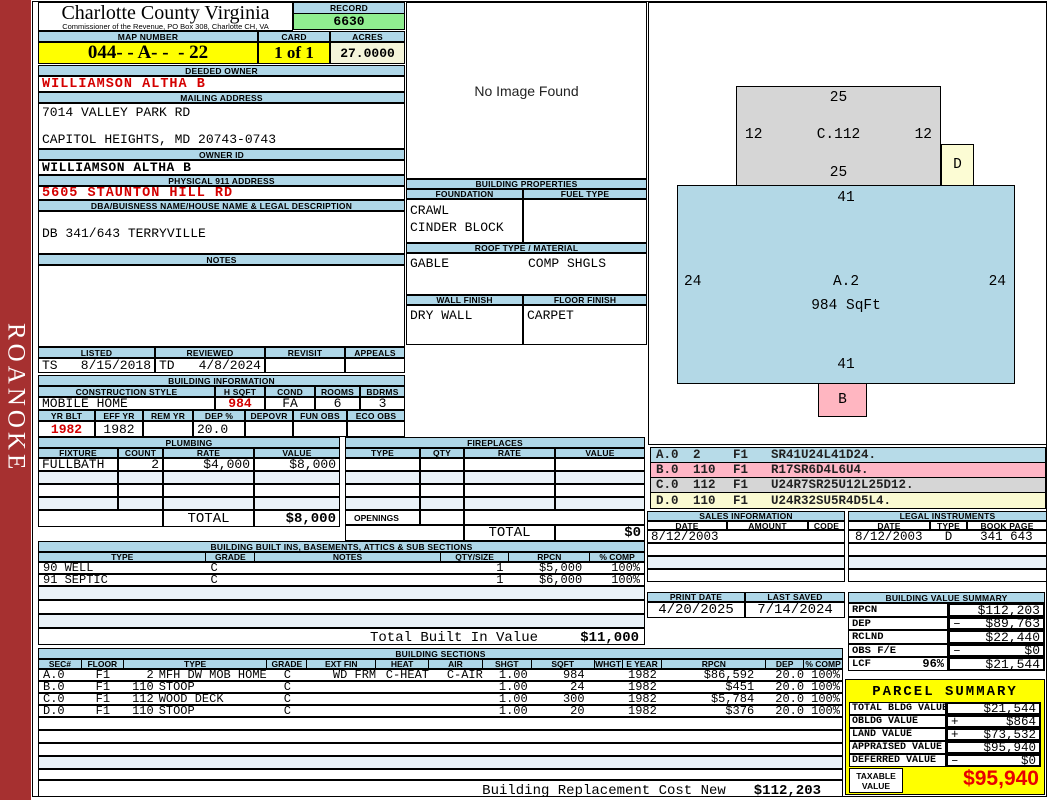  Describe the element at coordinates (846, 284) in the screenshot. I see `sketch-shape-a2: 41 24 A.2 24 984 SqFt 41` at that location.